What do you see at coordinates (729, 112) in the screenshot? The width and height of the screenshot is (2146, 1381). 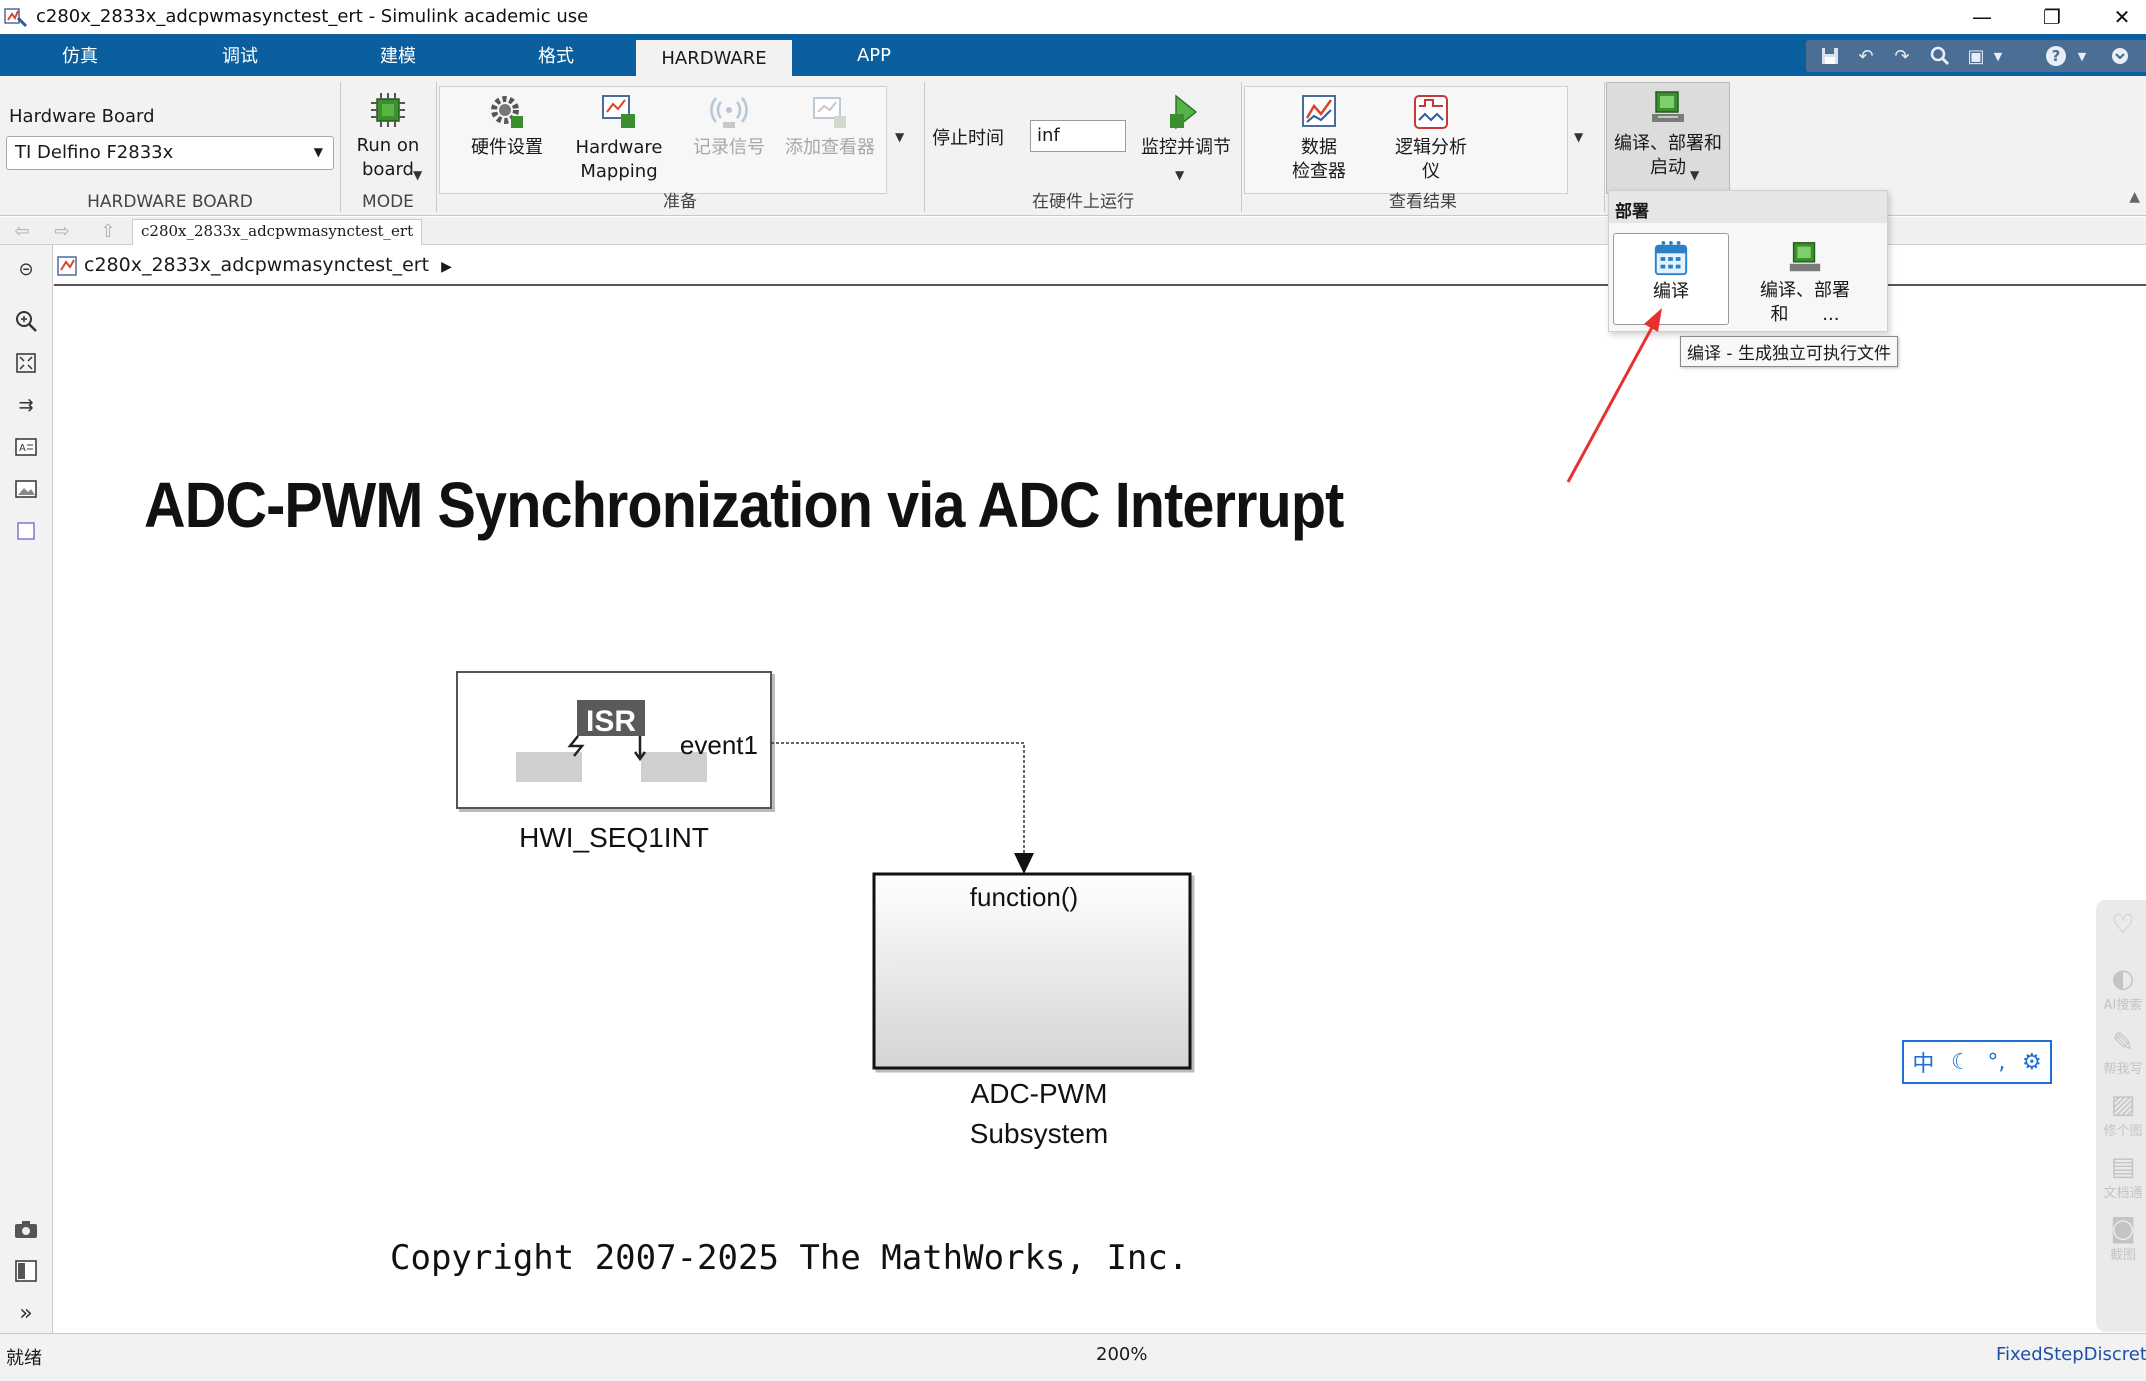 I see `signal-log-icon` at bounding box center [729, 112].